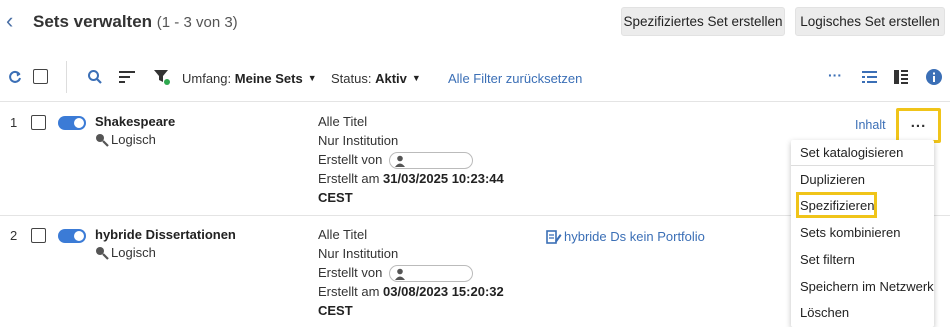 The image size is (950, 327). I want to click on page-title: Sets verwalten (1 - 3 von 3), so click(135, 22).